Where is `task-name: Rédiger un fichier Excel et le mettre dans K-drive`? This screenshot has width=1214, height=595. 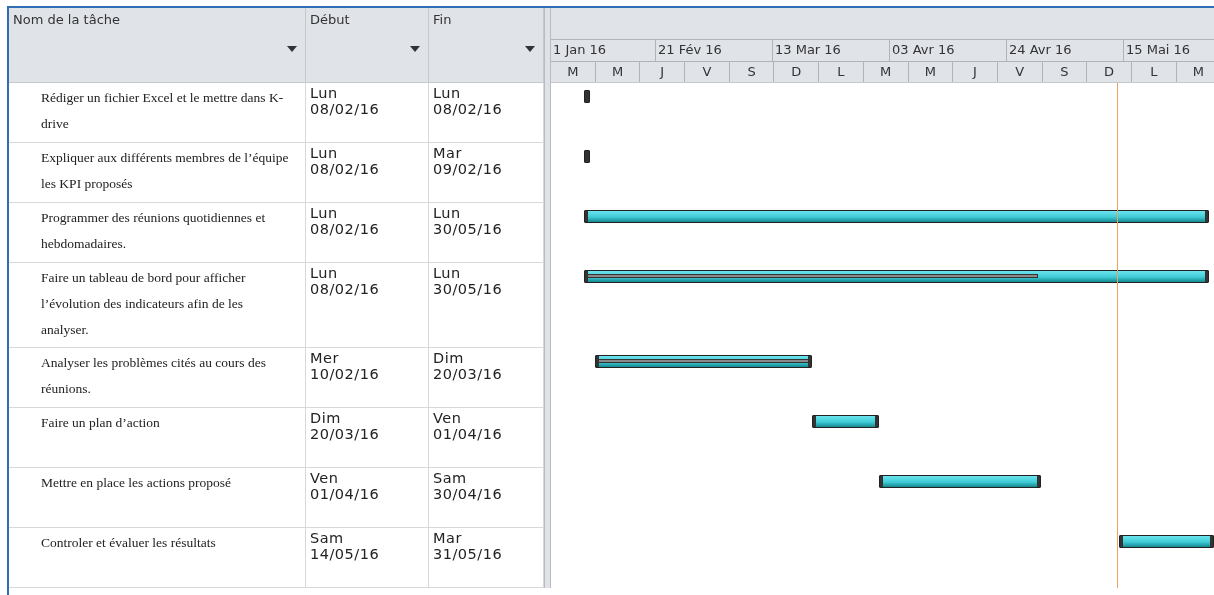
task-name: Rédiger un fichier Excel et le mettre dans K-drive is located at coordinates (162, 110).